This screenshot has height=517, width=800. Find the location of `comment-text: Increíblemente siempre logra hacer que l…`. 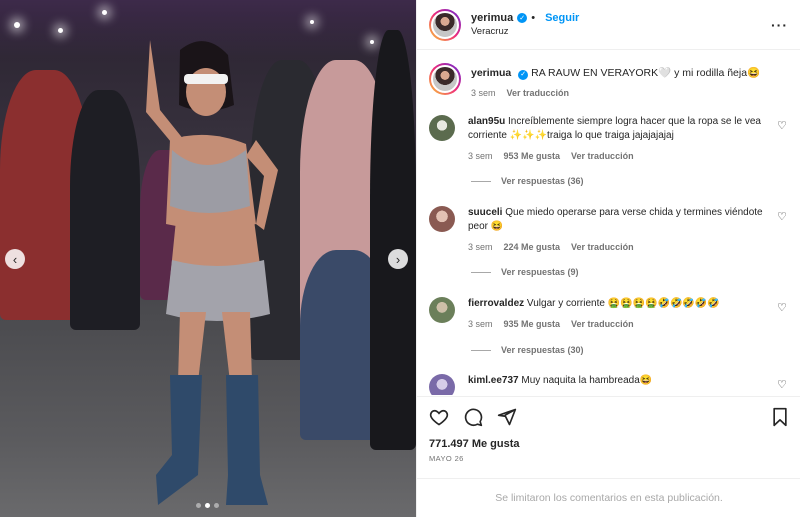

comment-text: Increíblemente siempre logra hacer que l… is located at coordinates (614, 128).